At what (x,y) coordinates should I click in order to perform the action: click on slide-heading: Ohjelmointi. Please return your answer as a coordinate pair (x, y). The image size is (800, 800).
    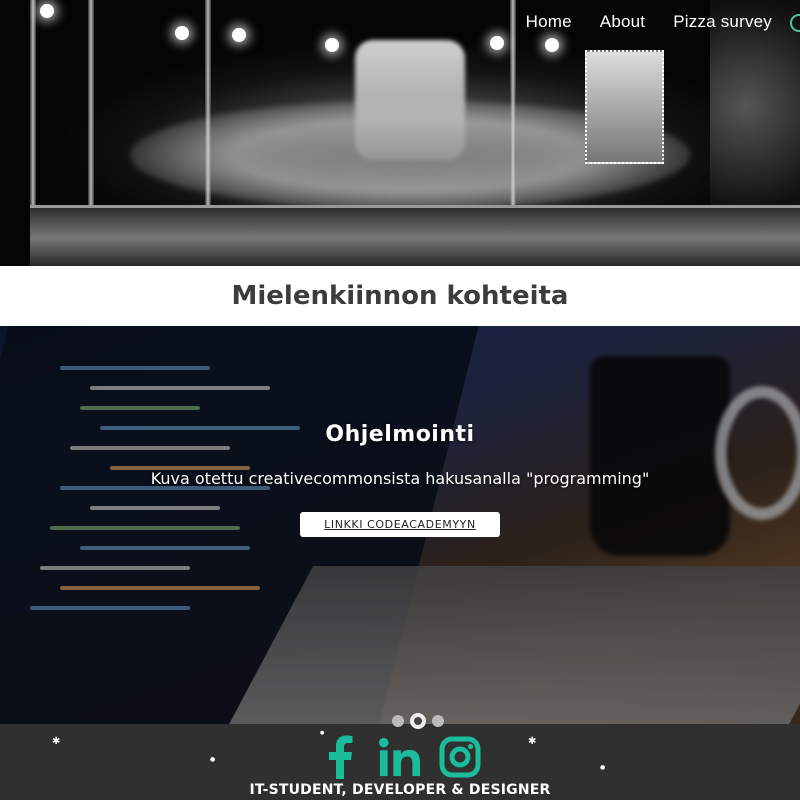
    Looking at the image, I should click on (400, 434).